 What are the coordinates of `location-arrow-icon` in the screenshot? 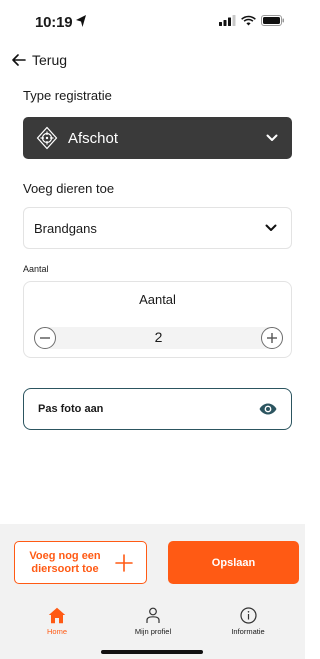 It's located at (81, 21).